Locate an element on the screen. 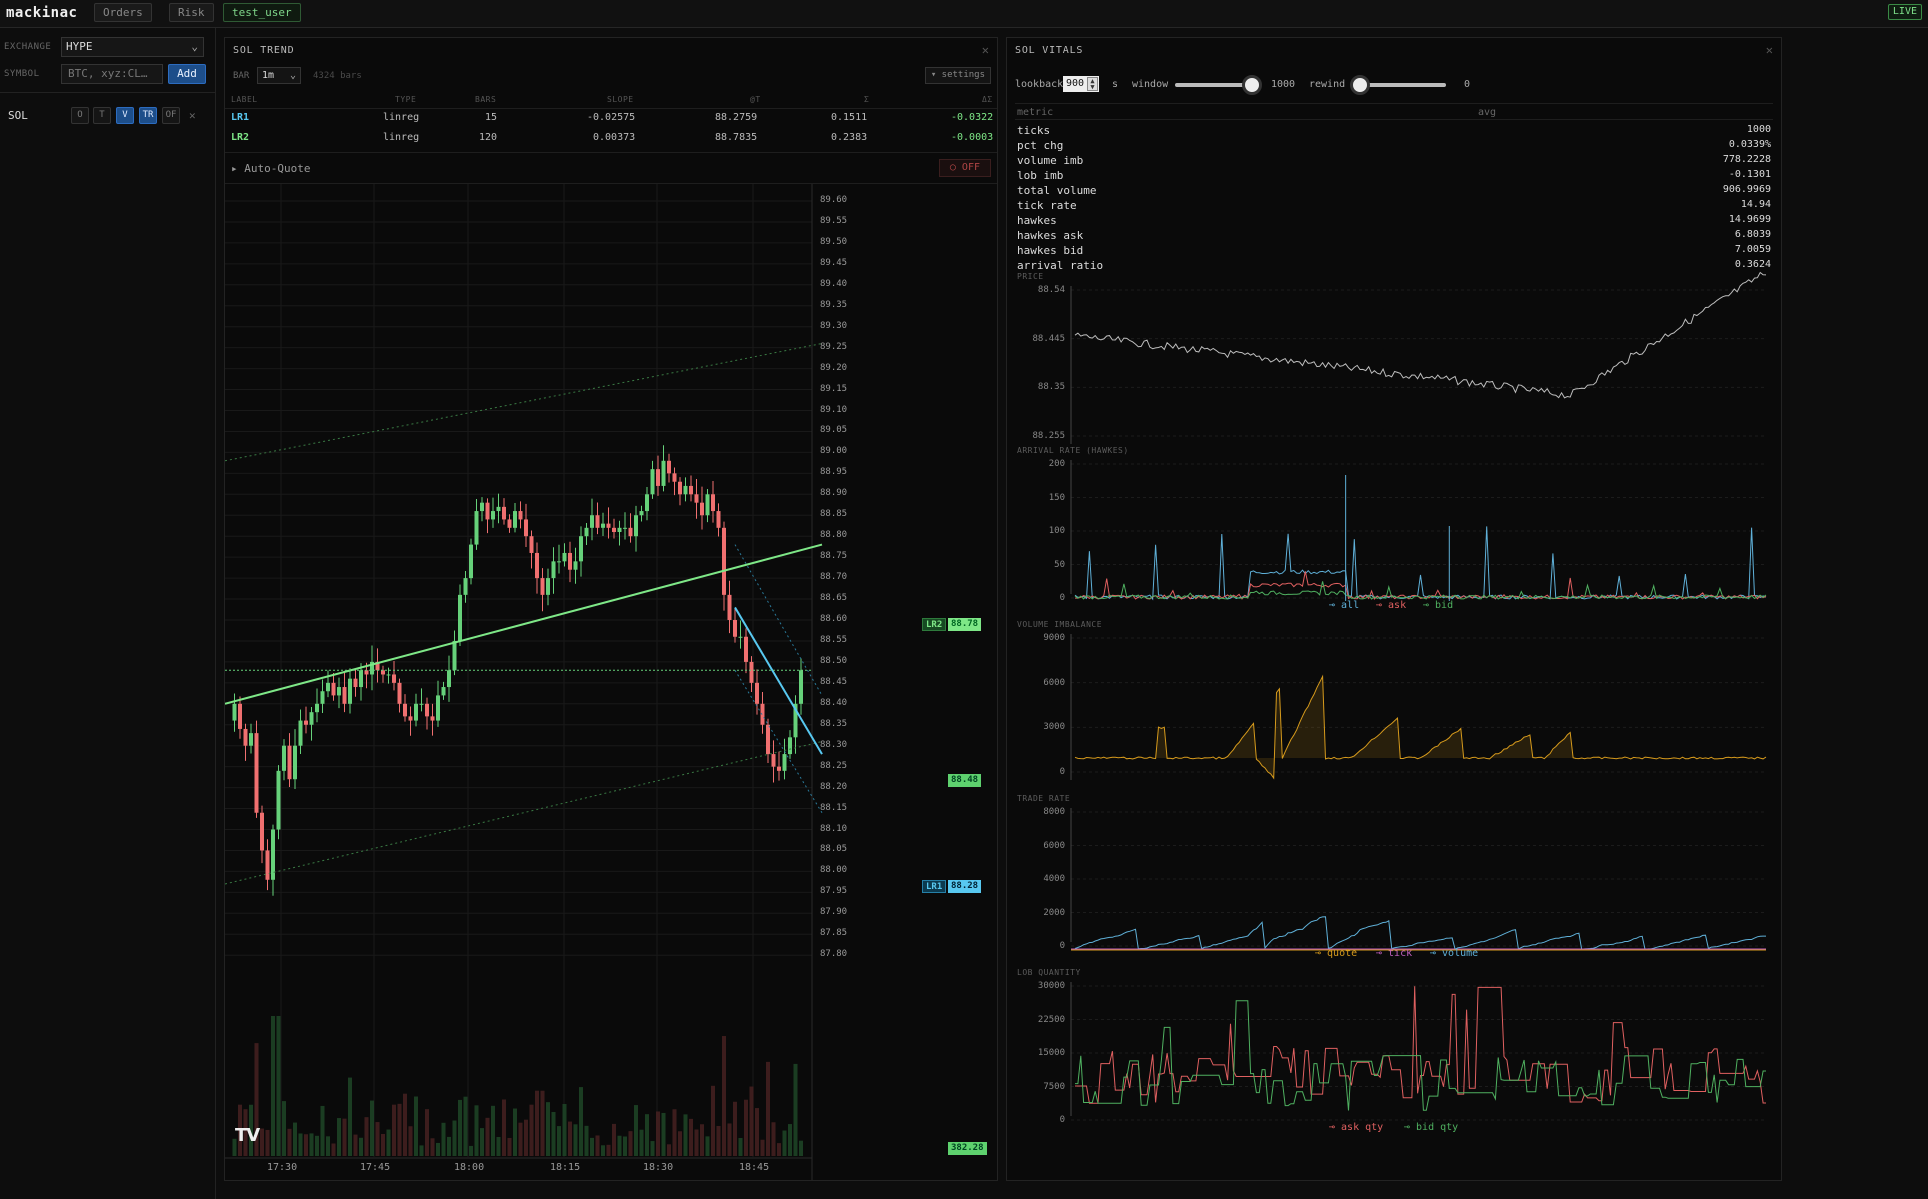 This screenshot has height=1199, width=1928. row-at: 88.2759 is located at coordinates (736, 117).